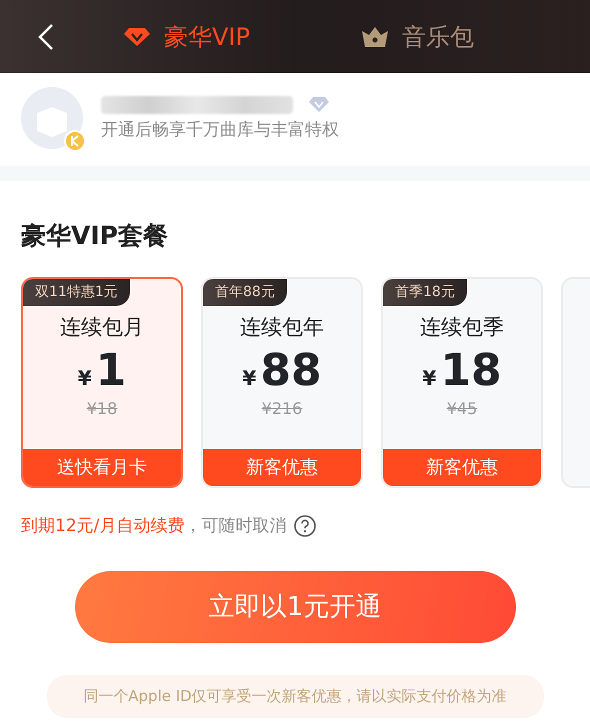  I want to click on plan-price: 88, so click(291, 371).